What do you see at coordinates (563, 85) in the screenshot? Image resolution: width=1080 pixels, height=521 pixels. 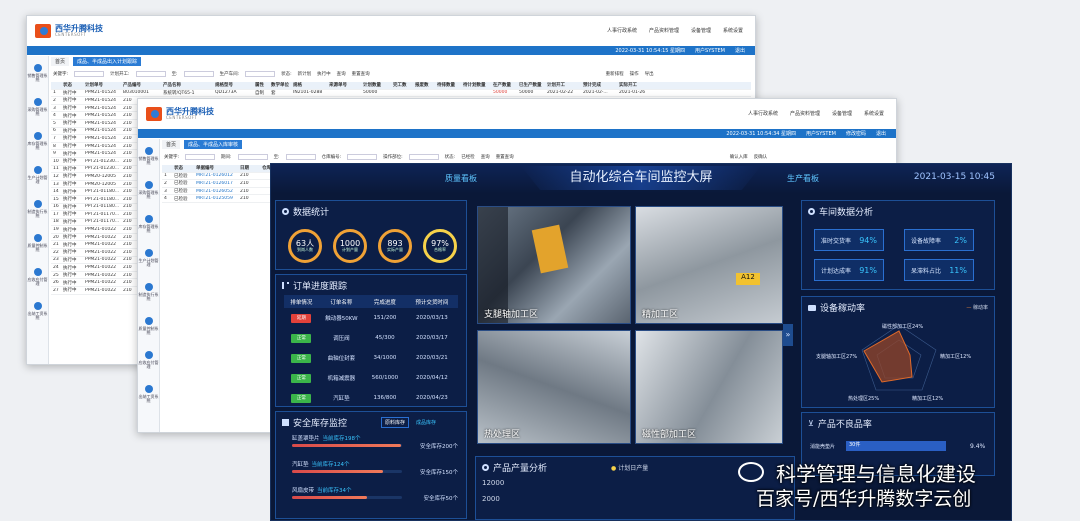 I see `column-header: 计划开工` at bounding box center [563, 85].